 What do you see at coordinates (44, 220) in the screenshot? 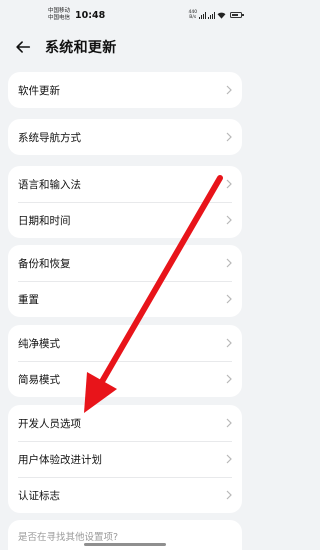
I see `settings-item-label: 日期和时间` at bounding box center [44, 220].